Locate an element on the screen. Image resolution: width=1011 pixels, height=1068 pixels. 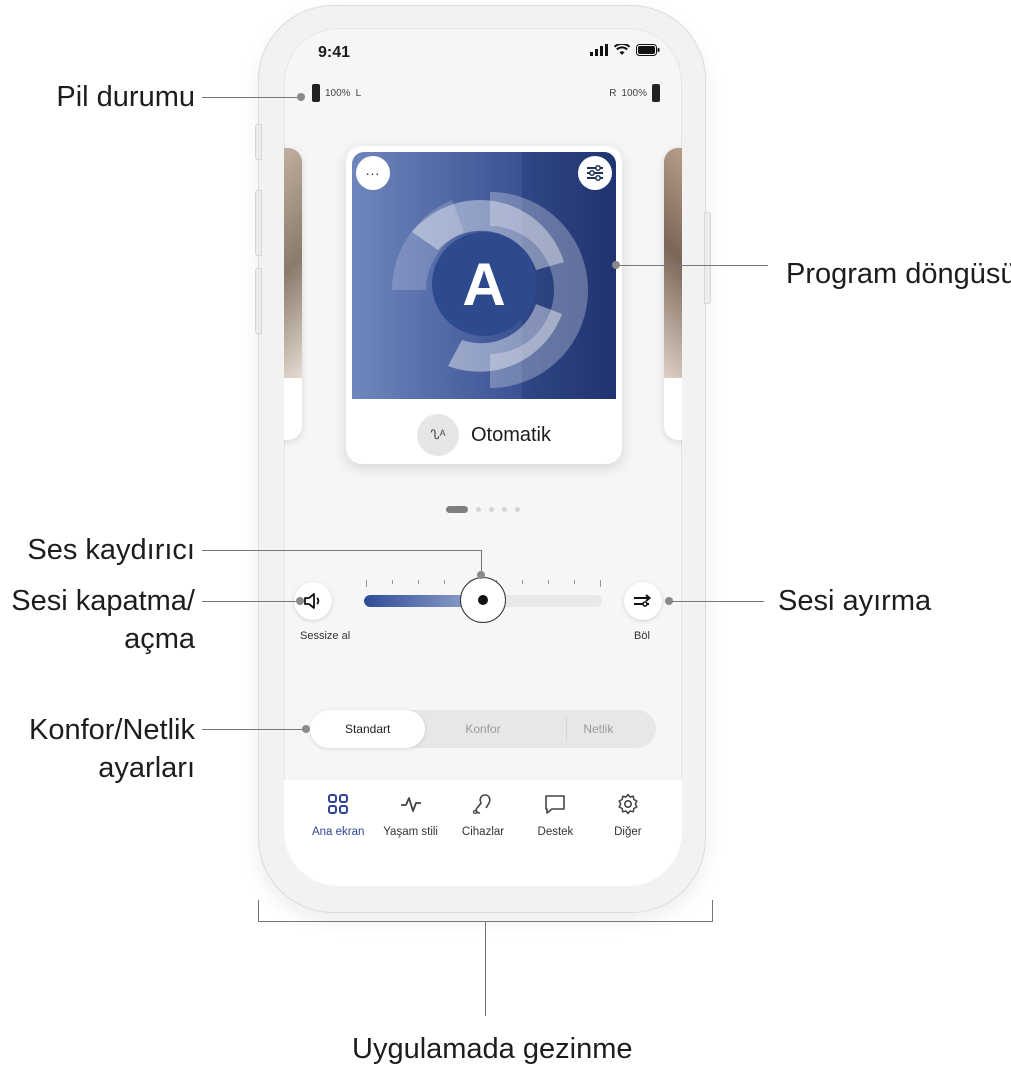
callout-slider-line-h is located at coordinates (342, 550).